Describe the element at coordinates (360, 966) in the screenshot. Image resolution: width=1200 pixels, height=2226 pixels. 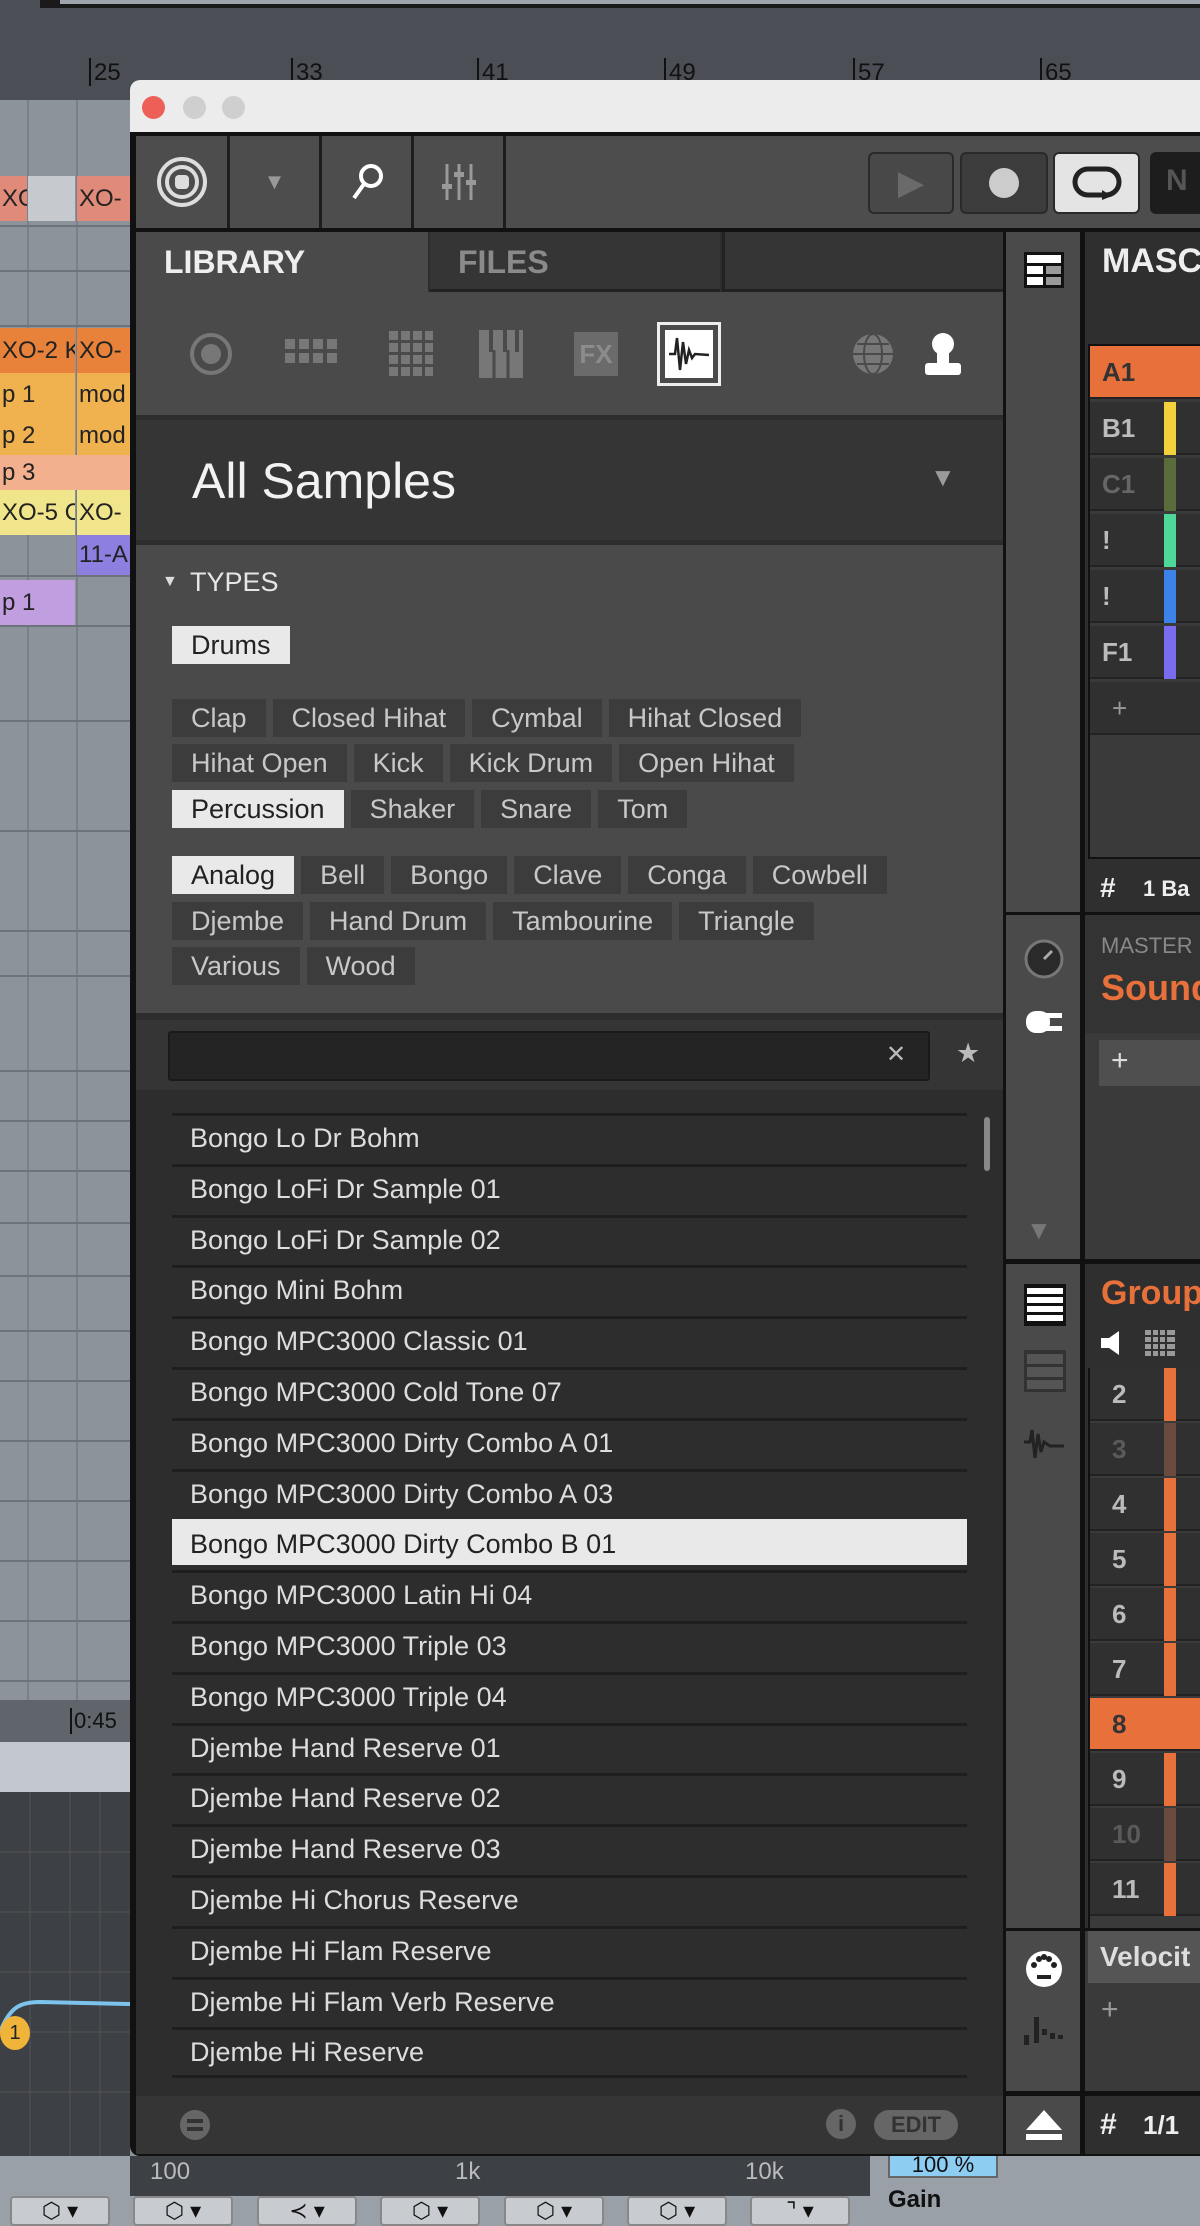
I see `tag-wood: Wood` at that location.